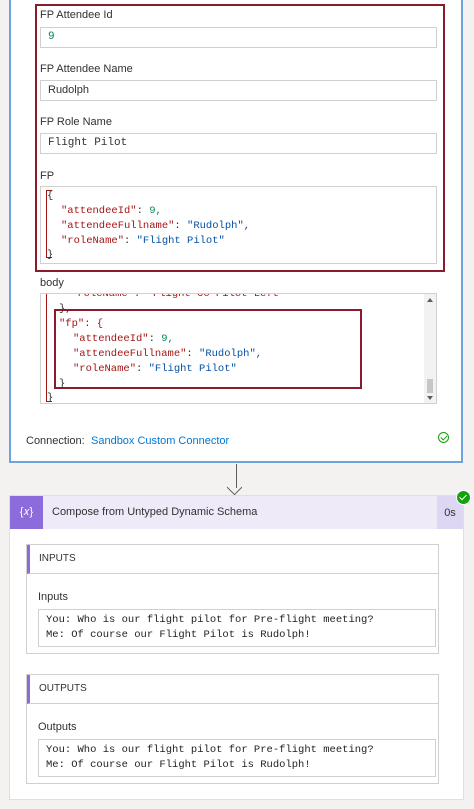 The width and height of the screenshot is (474, 809). Describe the element at coordinates (430, 300) in the screenshot. I see `scroll-up-arrow-icon` at that location.